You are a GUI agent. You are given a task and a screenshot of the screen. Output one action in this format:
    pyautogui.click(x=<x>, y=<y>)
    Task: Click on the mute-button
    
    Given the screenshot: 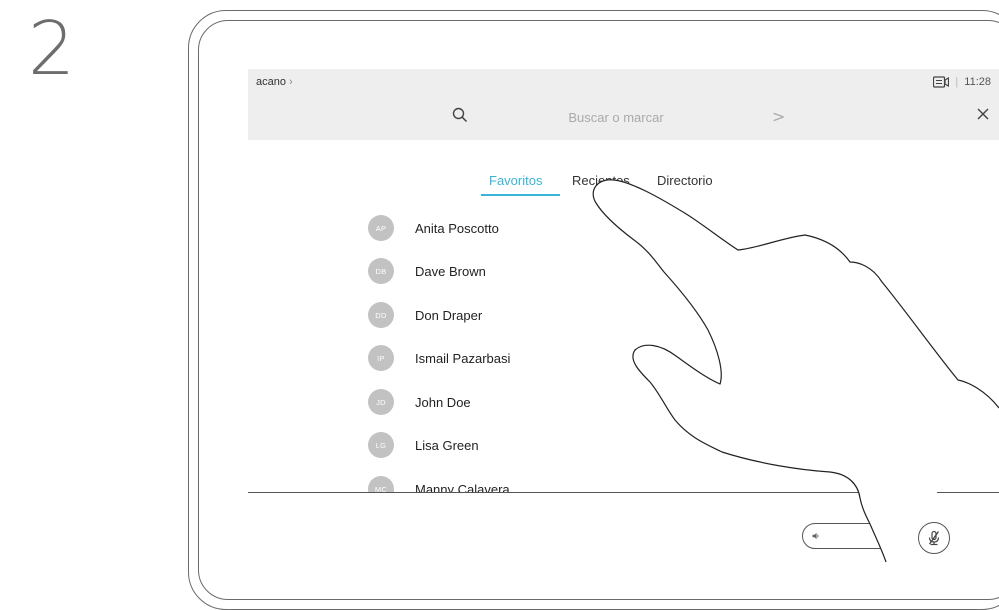 What is the action you would take?
    pyautogui.click(x=934, y=538)
    